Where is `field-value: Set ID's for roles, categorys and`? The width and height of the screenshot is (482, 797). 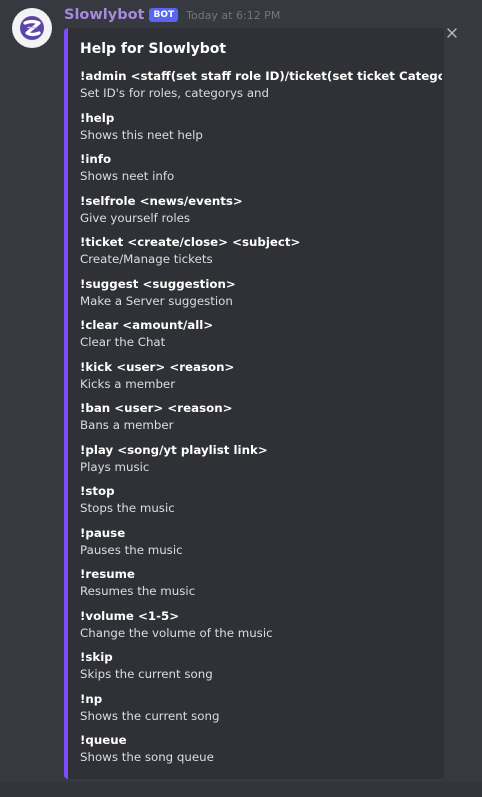
field-value: Set ID's for roles, categorys and is located at coordinates (175, 93).